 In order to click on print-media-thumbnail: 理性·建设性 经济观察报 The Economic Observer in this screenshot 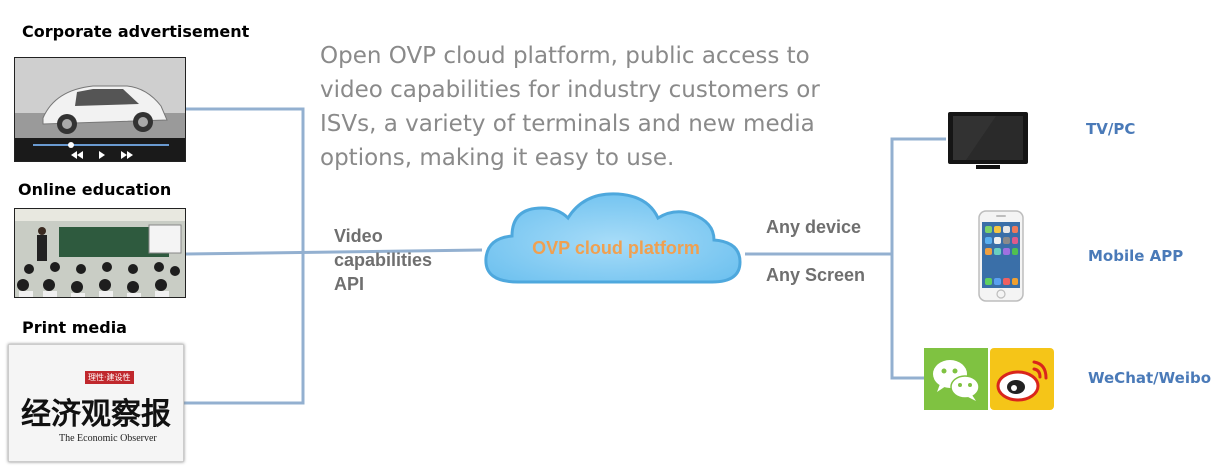, I will do `click(96, 403)`.